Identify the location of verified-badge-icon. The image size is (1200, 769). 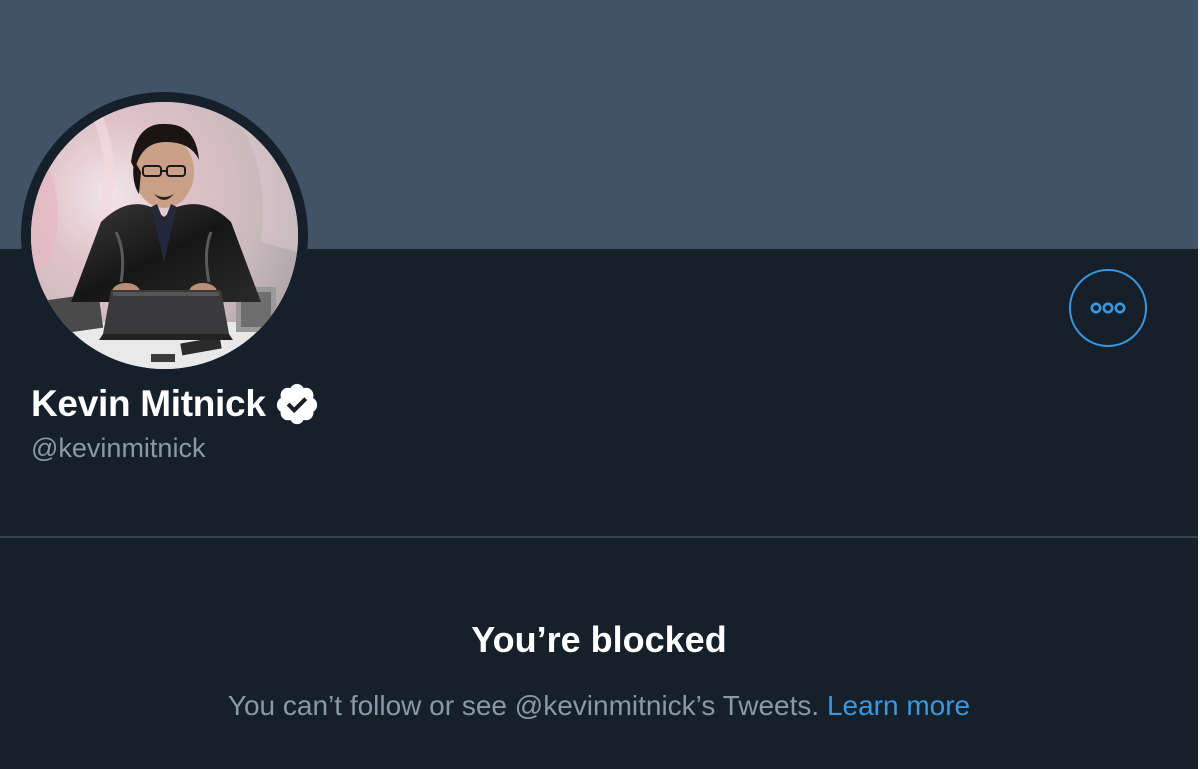
(296, 404).